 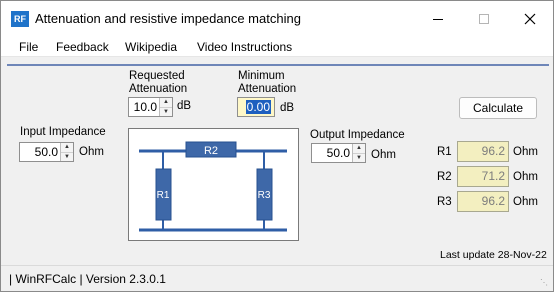 What do you see at coordinates (444, 202) in the screenshot?
I see `result-r3-label: R3` at bounding box center [444, 202].